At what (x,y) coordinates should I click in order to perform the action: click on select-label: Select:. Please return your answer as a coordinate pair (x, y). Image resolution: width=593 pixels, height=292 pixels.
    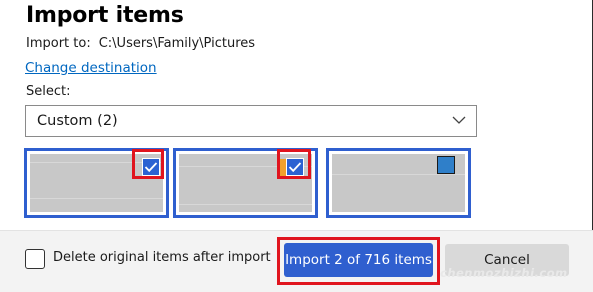
    Looking at the image, I should click on (48, 91).